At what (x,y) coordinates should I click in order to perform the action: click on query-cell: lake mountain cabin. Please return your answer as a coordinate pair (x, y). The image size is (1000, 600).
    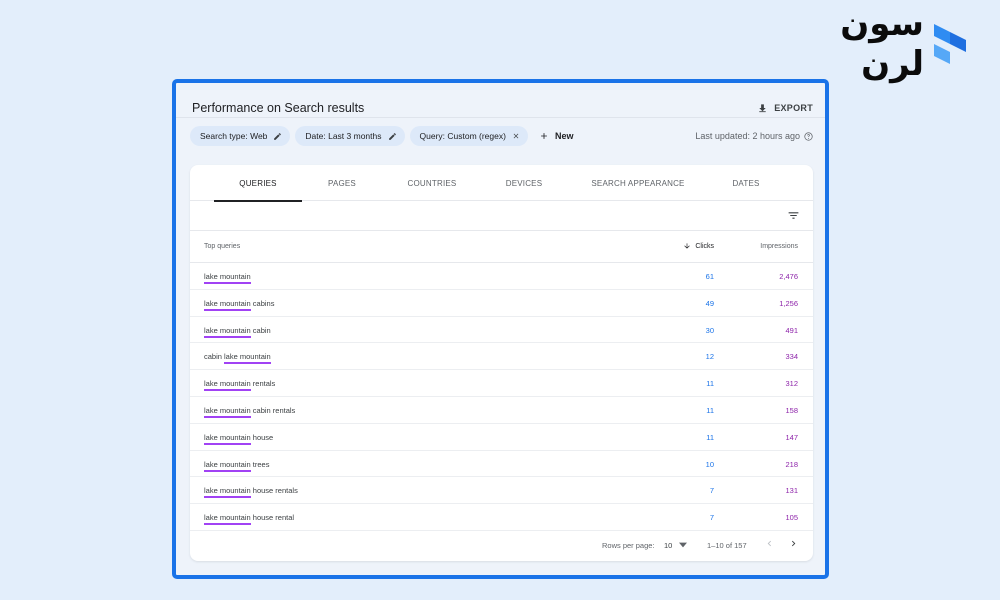
    Looking at the image, I should click on (237, 331).